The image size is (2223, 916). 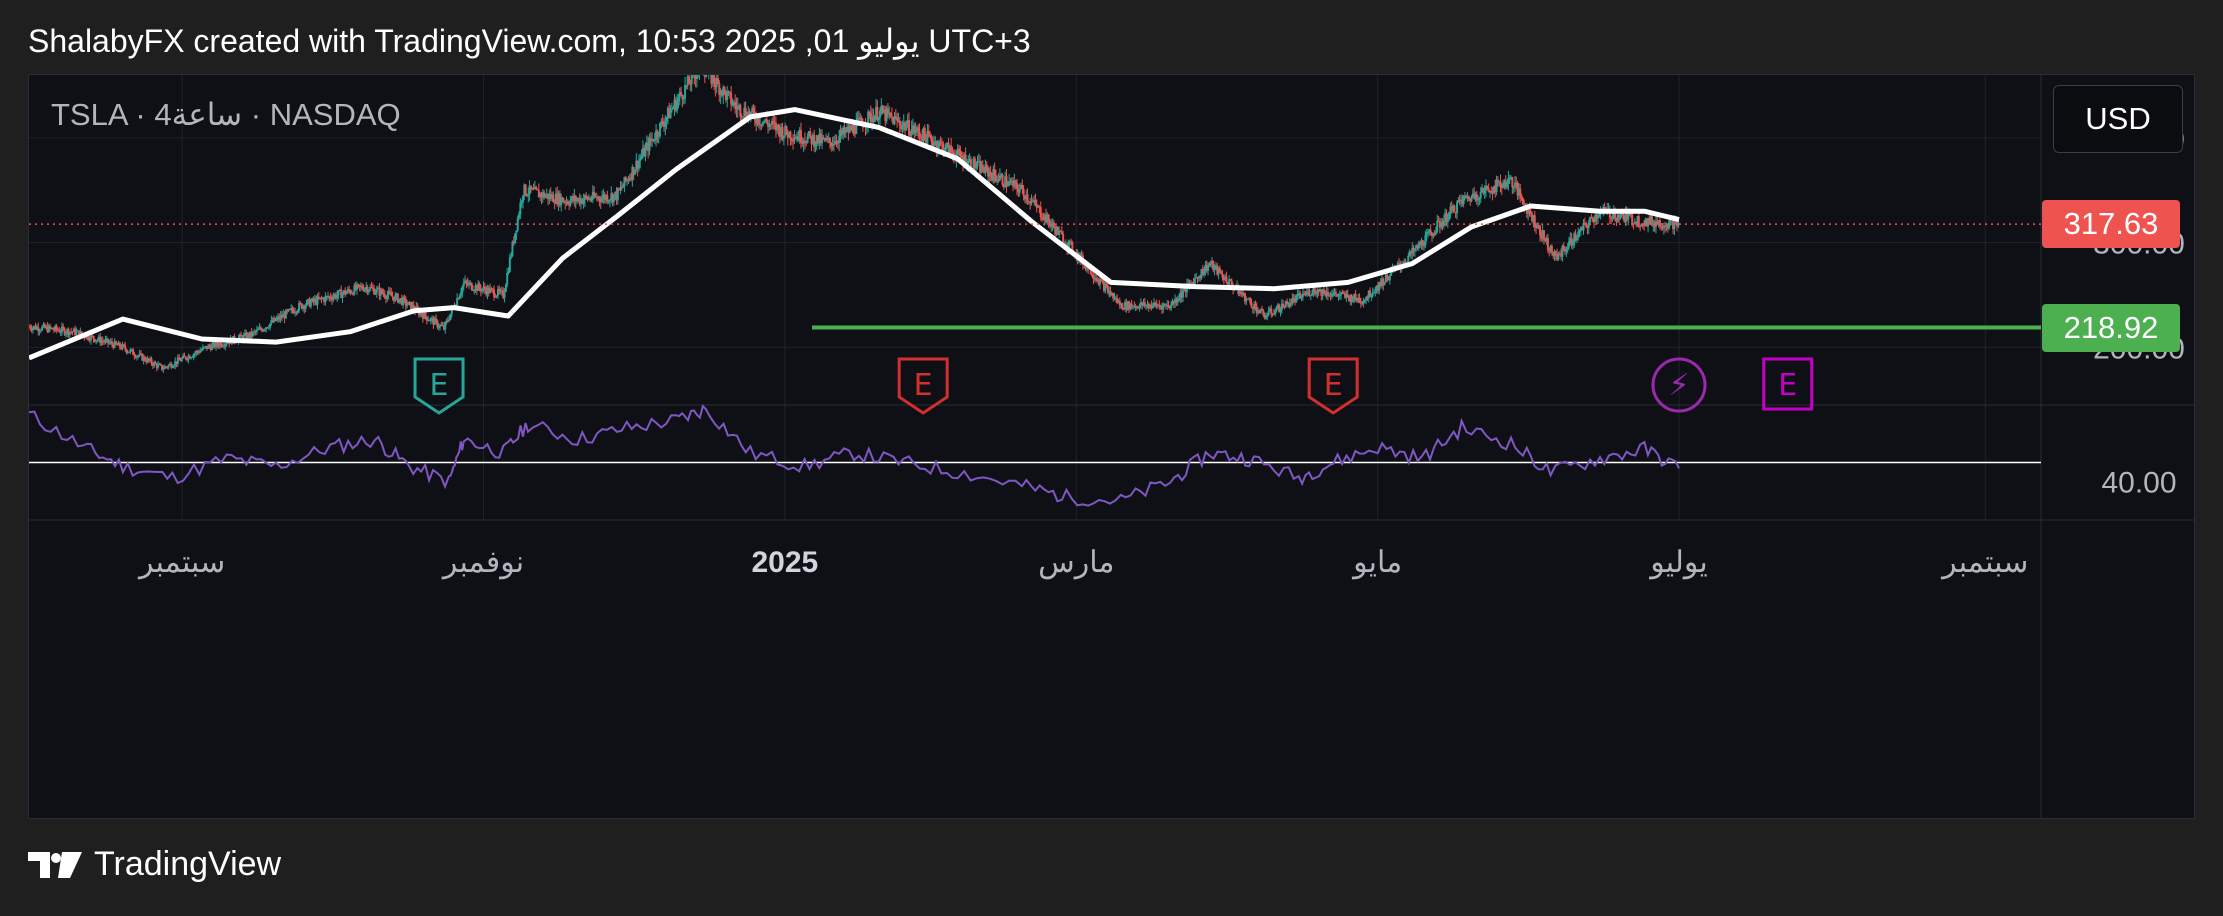 What do you see at coordinates (226, 114) in the screenshot?
I see `symbol-label: TSLA · 4ساعة · NASDAQ` at bounding box center [226, 114].